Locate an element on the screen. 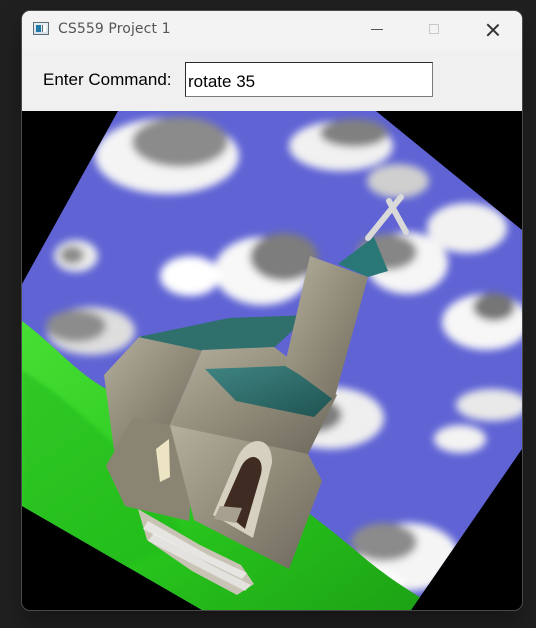 The image size is (536, 628). command-bar: Enter Command: is located at coordinates (272, 80).